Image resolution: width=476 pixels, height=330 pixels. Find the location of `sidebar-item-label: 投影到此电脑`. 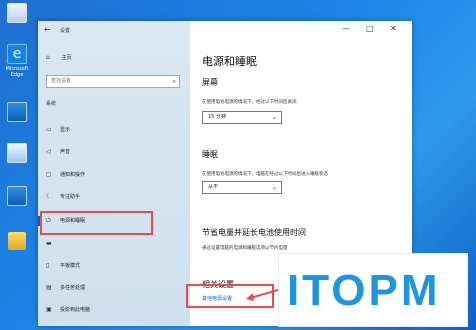

sidebar-item-label: 投影到此电脑 is located at coordinates (75, 310).